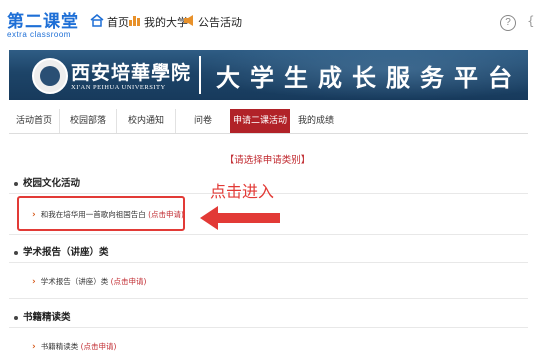  Describe the element at coordinates (220, 22) in the screenshot. I see `nav-announcements-label: 公告活动` at that location.